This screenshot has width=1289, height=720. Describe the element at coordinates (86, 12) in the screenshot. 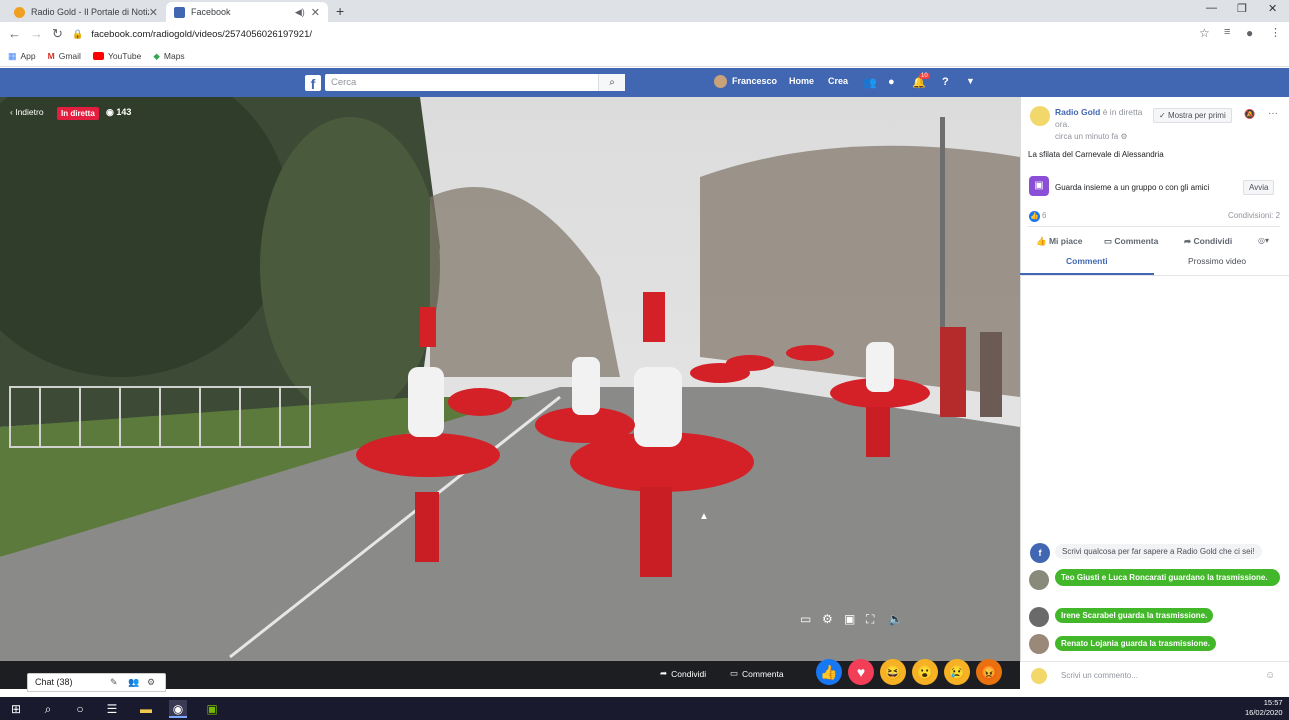

I see `tab-radiogold: Radio Gold - Il Portale di Notizie ✕` at that location.